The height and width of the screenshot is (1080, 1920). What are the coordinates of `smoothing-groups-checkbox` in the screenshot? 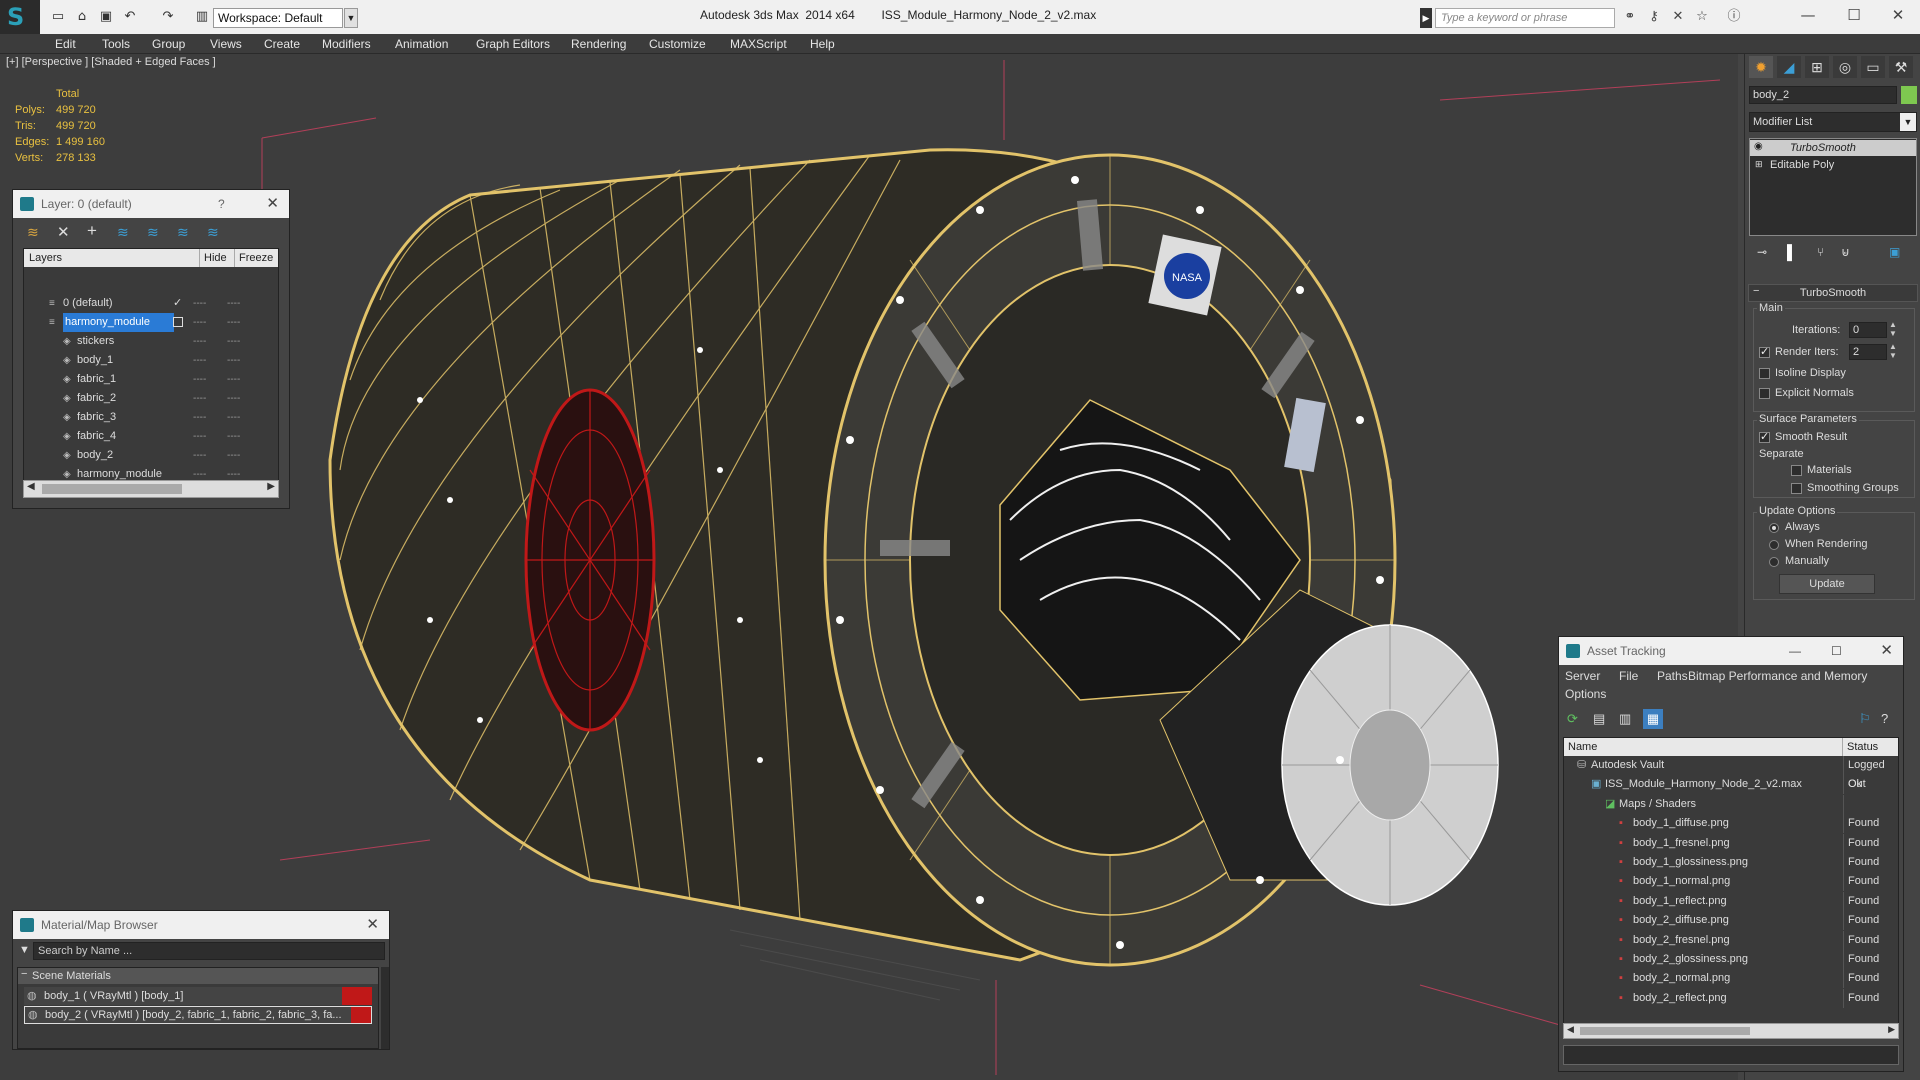 It's located at (1796, 488).